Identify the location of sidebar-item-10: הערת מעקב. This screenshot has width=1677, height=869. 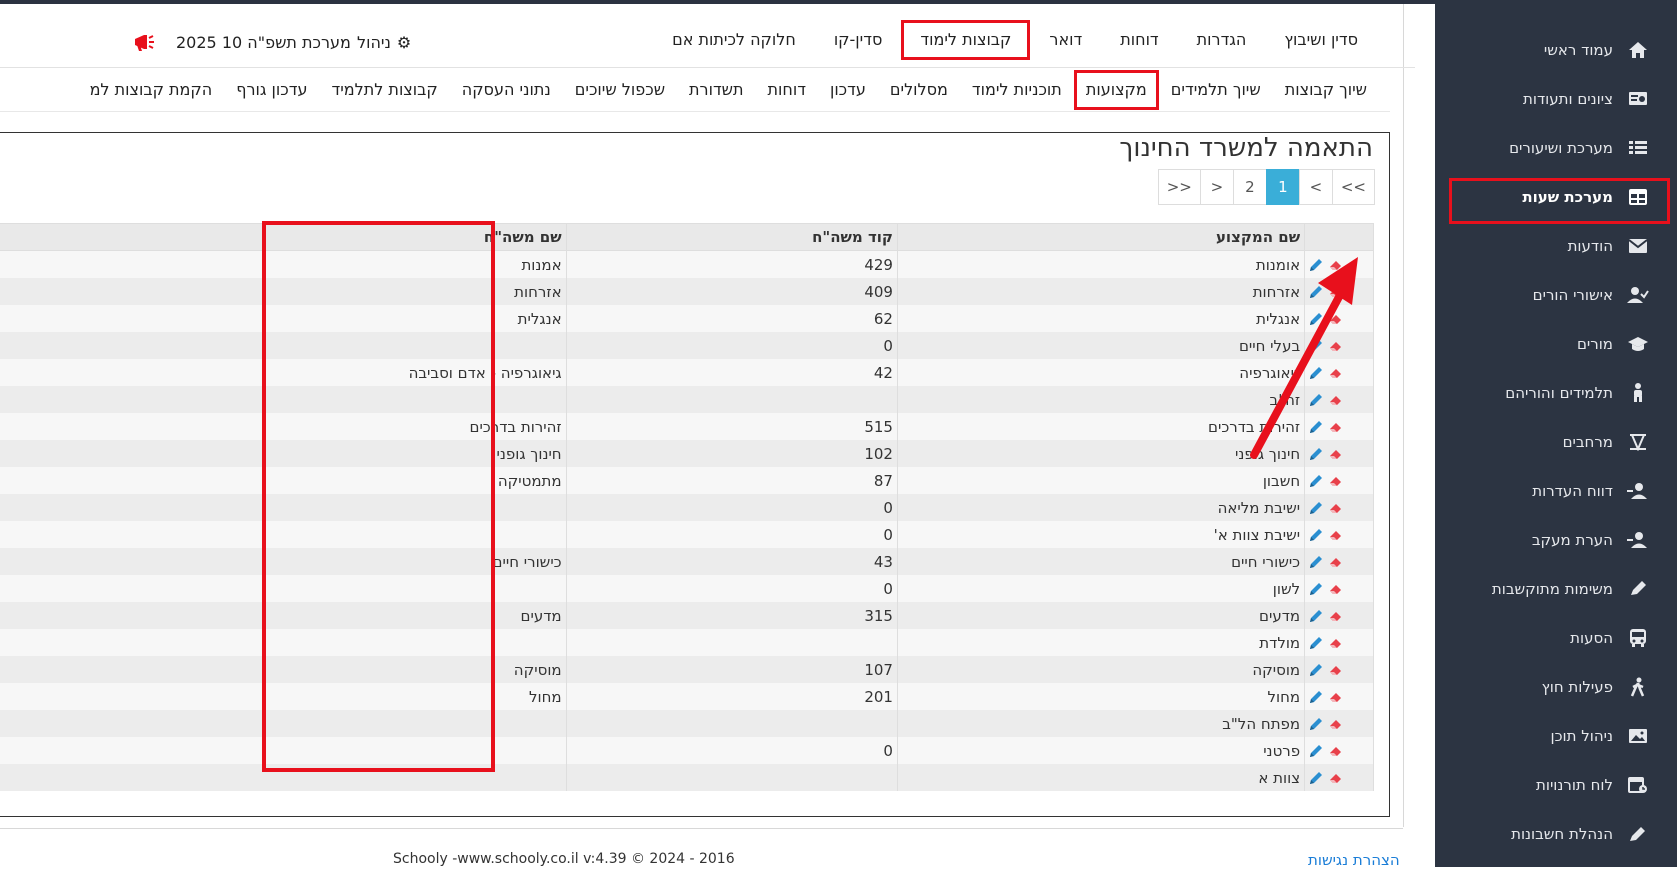
(1556, 540).